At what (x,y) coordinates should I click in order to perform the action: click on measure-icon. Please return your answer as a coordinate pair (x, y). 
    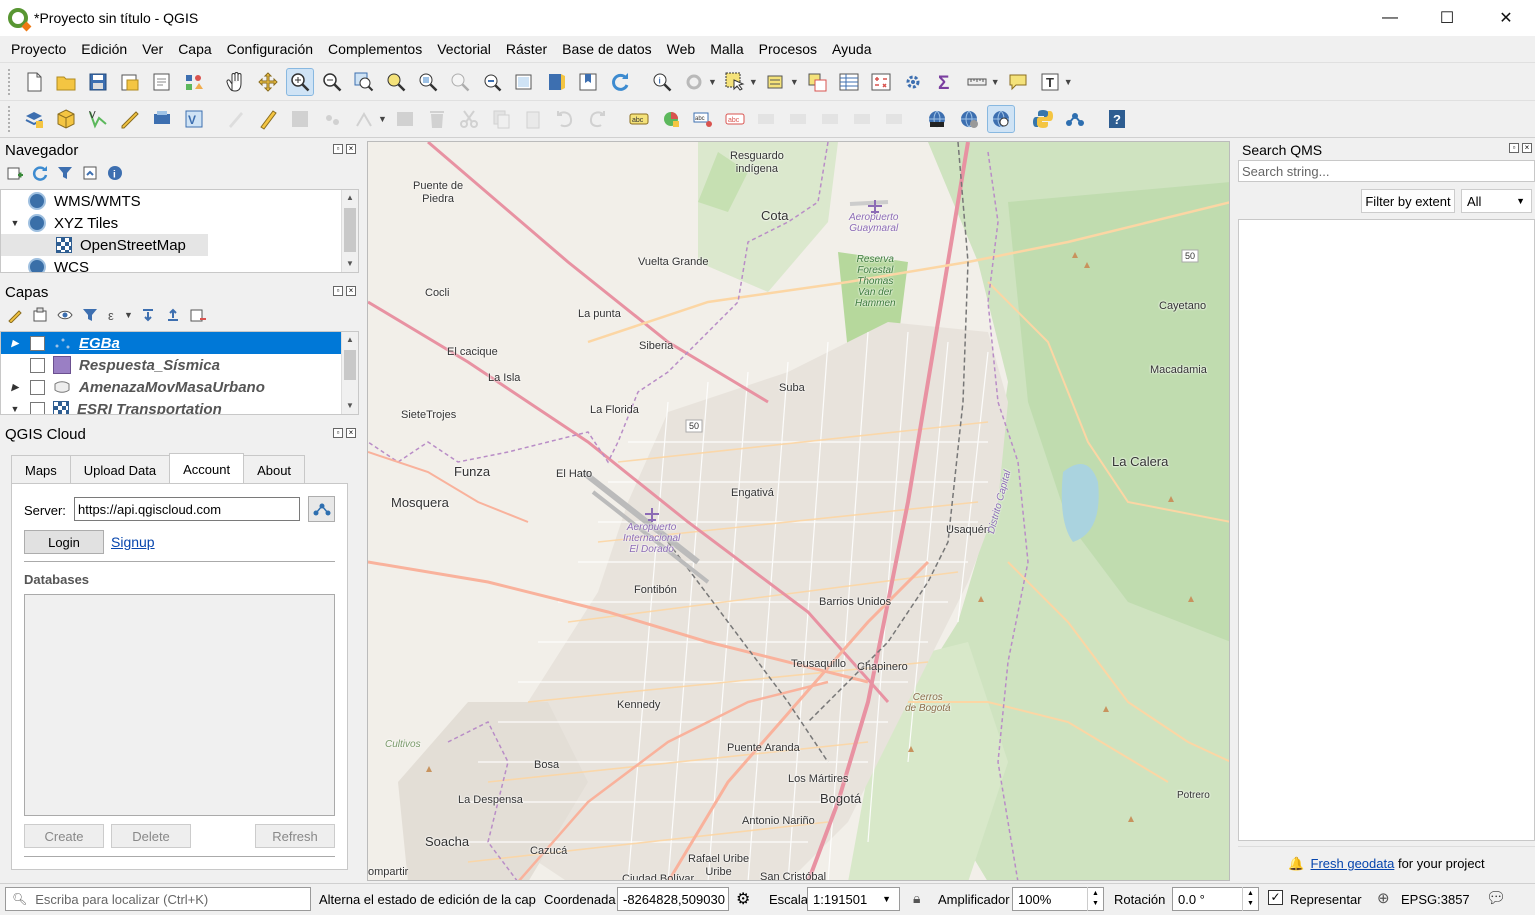
    Looking at the image, I should click on (977, 82).